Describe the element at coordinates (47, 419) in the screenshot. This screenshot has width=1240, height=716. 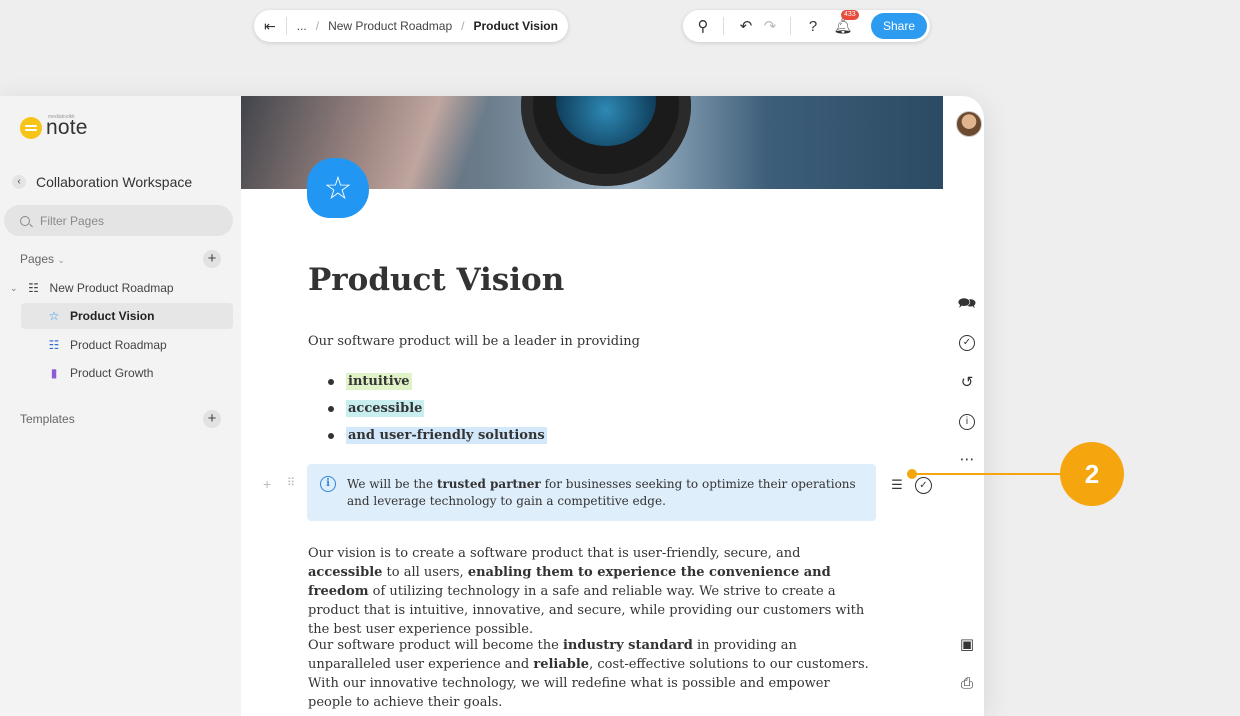
I see `templates-label: Templates` at that location.